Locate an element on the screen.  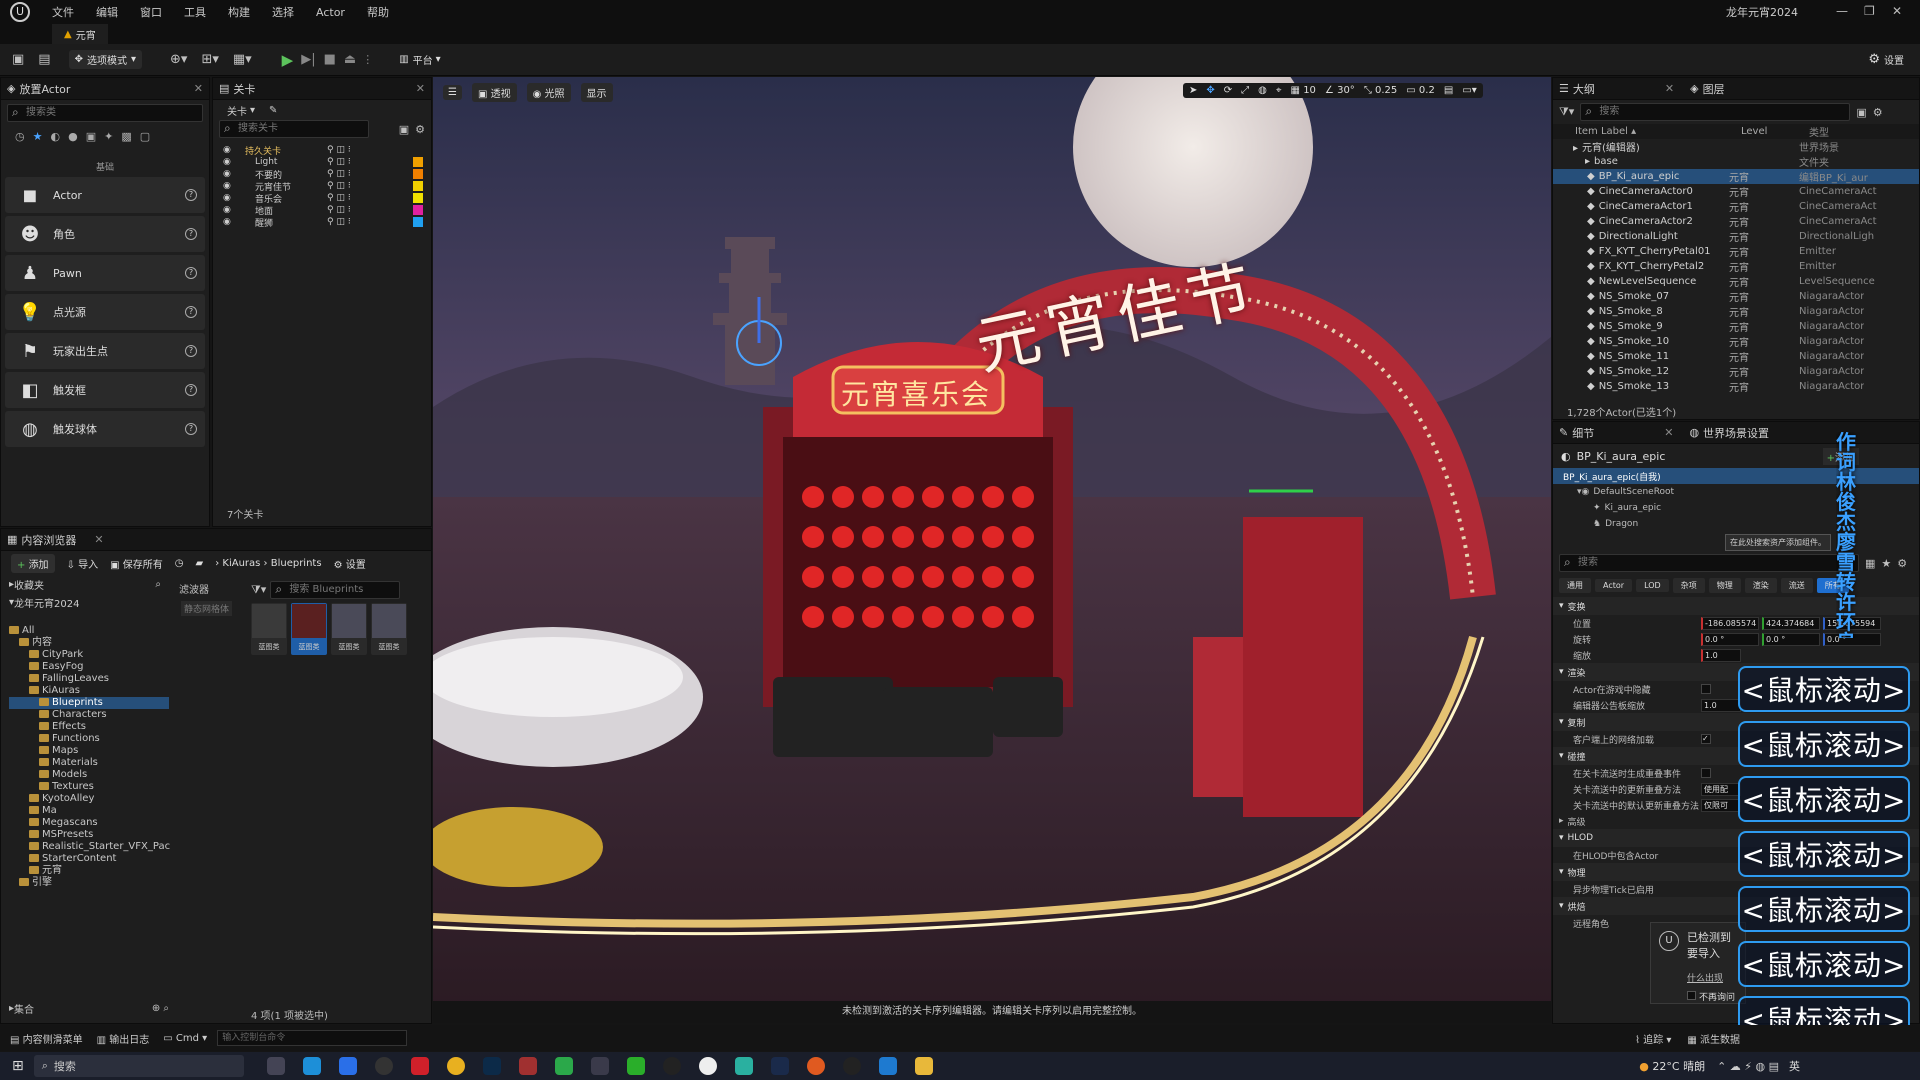
folder-item: EasyFog is located at coordinates (89, 667).